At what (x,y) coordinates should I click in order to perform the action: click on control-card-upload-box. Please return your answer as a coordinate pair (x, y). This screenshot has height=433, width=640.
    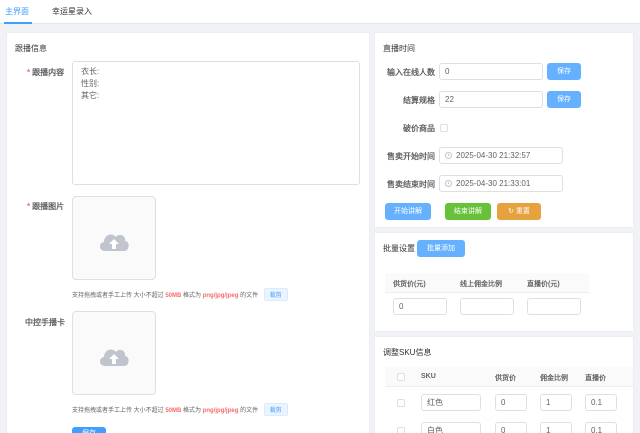
    Looking at the image, I should click on (114, 353).